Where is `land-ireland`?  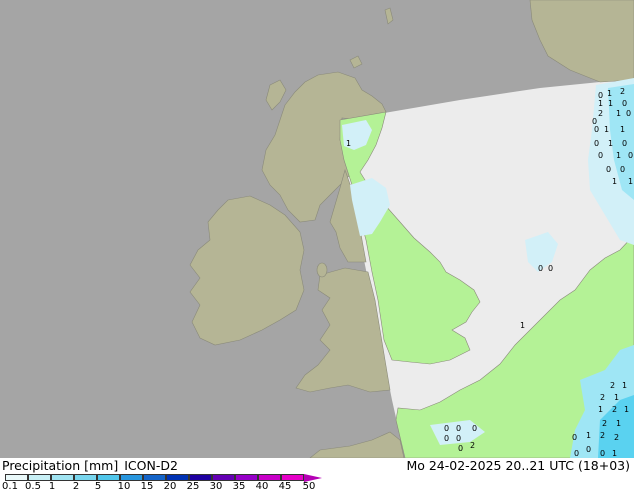 land-ireland is located at coordinates (247, 270).